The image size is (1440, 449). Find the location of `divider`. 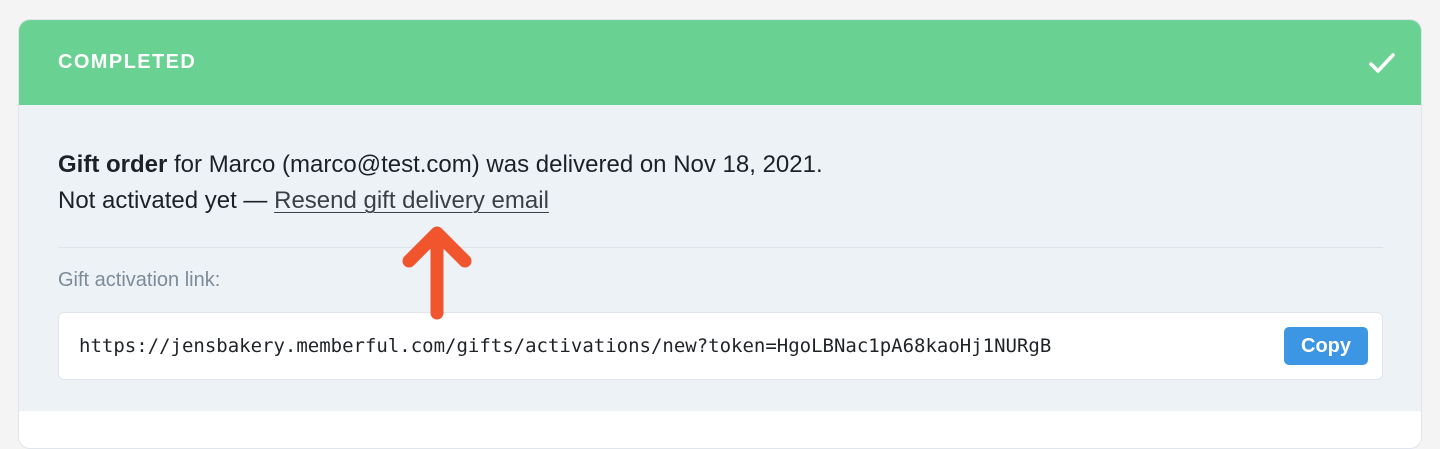

divider is located at coordinates (720, 247).